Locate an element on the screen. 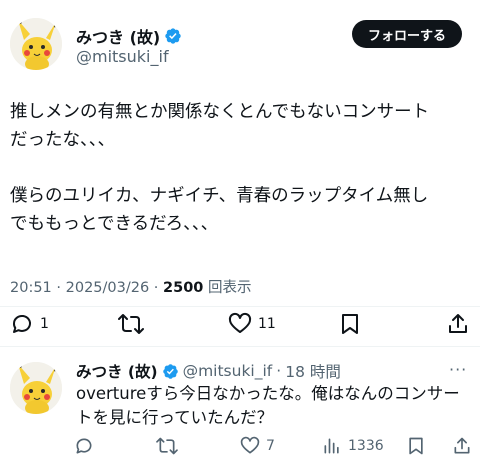  reply-views-count: 1336 is located at coordinates (366, 446).